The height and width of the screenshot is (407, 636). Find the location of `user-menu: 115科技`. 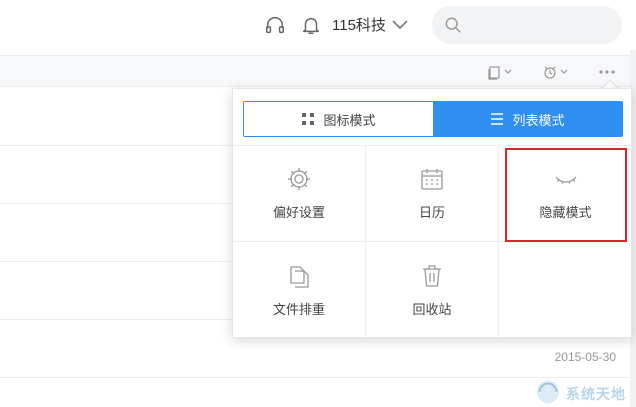

user-menu: 115科技 is located at coordinates (370, 24).